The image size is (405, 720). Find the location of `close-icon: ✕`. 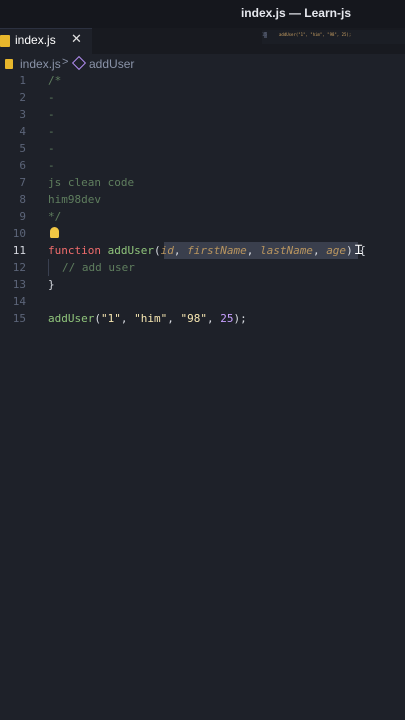

close-icon: ✕ is located at coordinates (76, 39).